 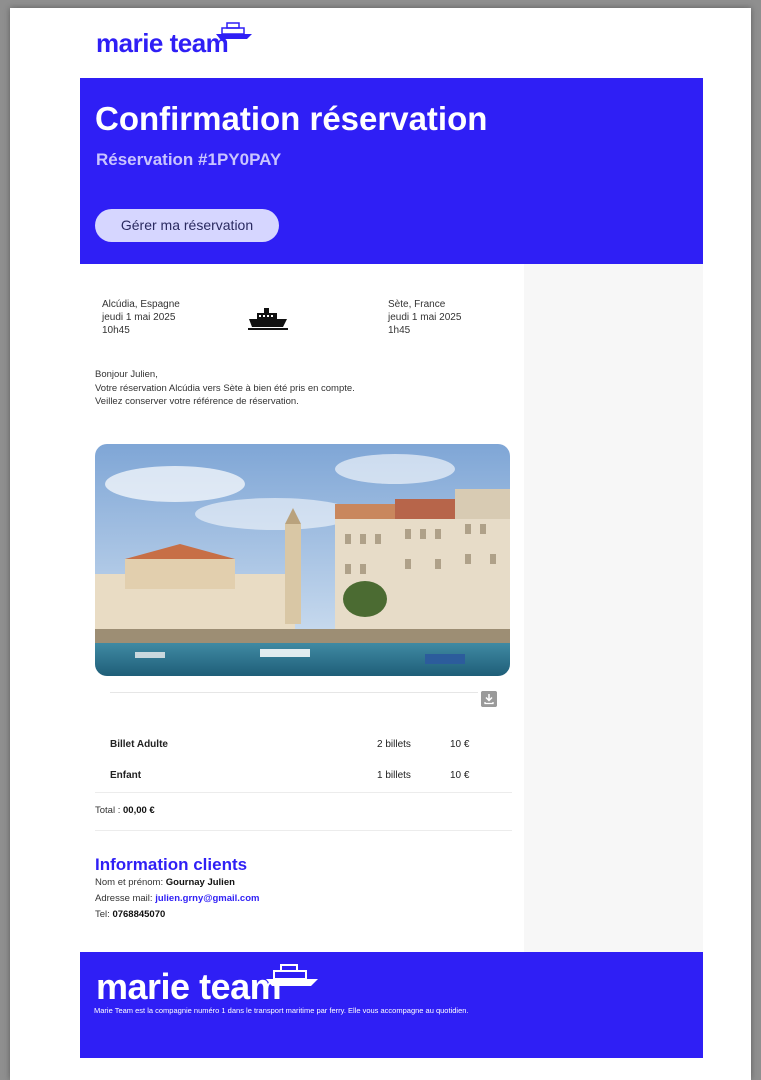 I want to click on departure-info: Alcúdia, Espagne jeudi 1 mai 2025 10h45, so click(x=141, y=317).